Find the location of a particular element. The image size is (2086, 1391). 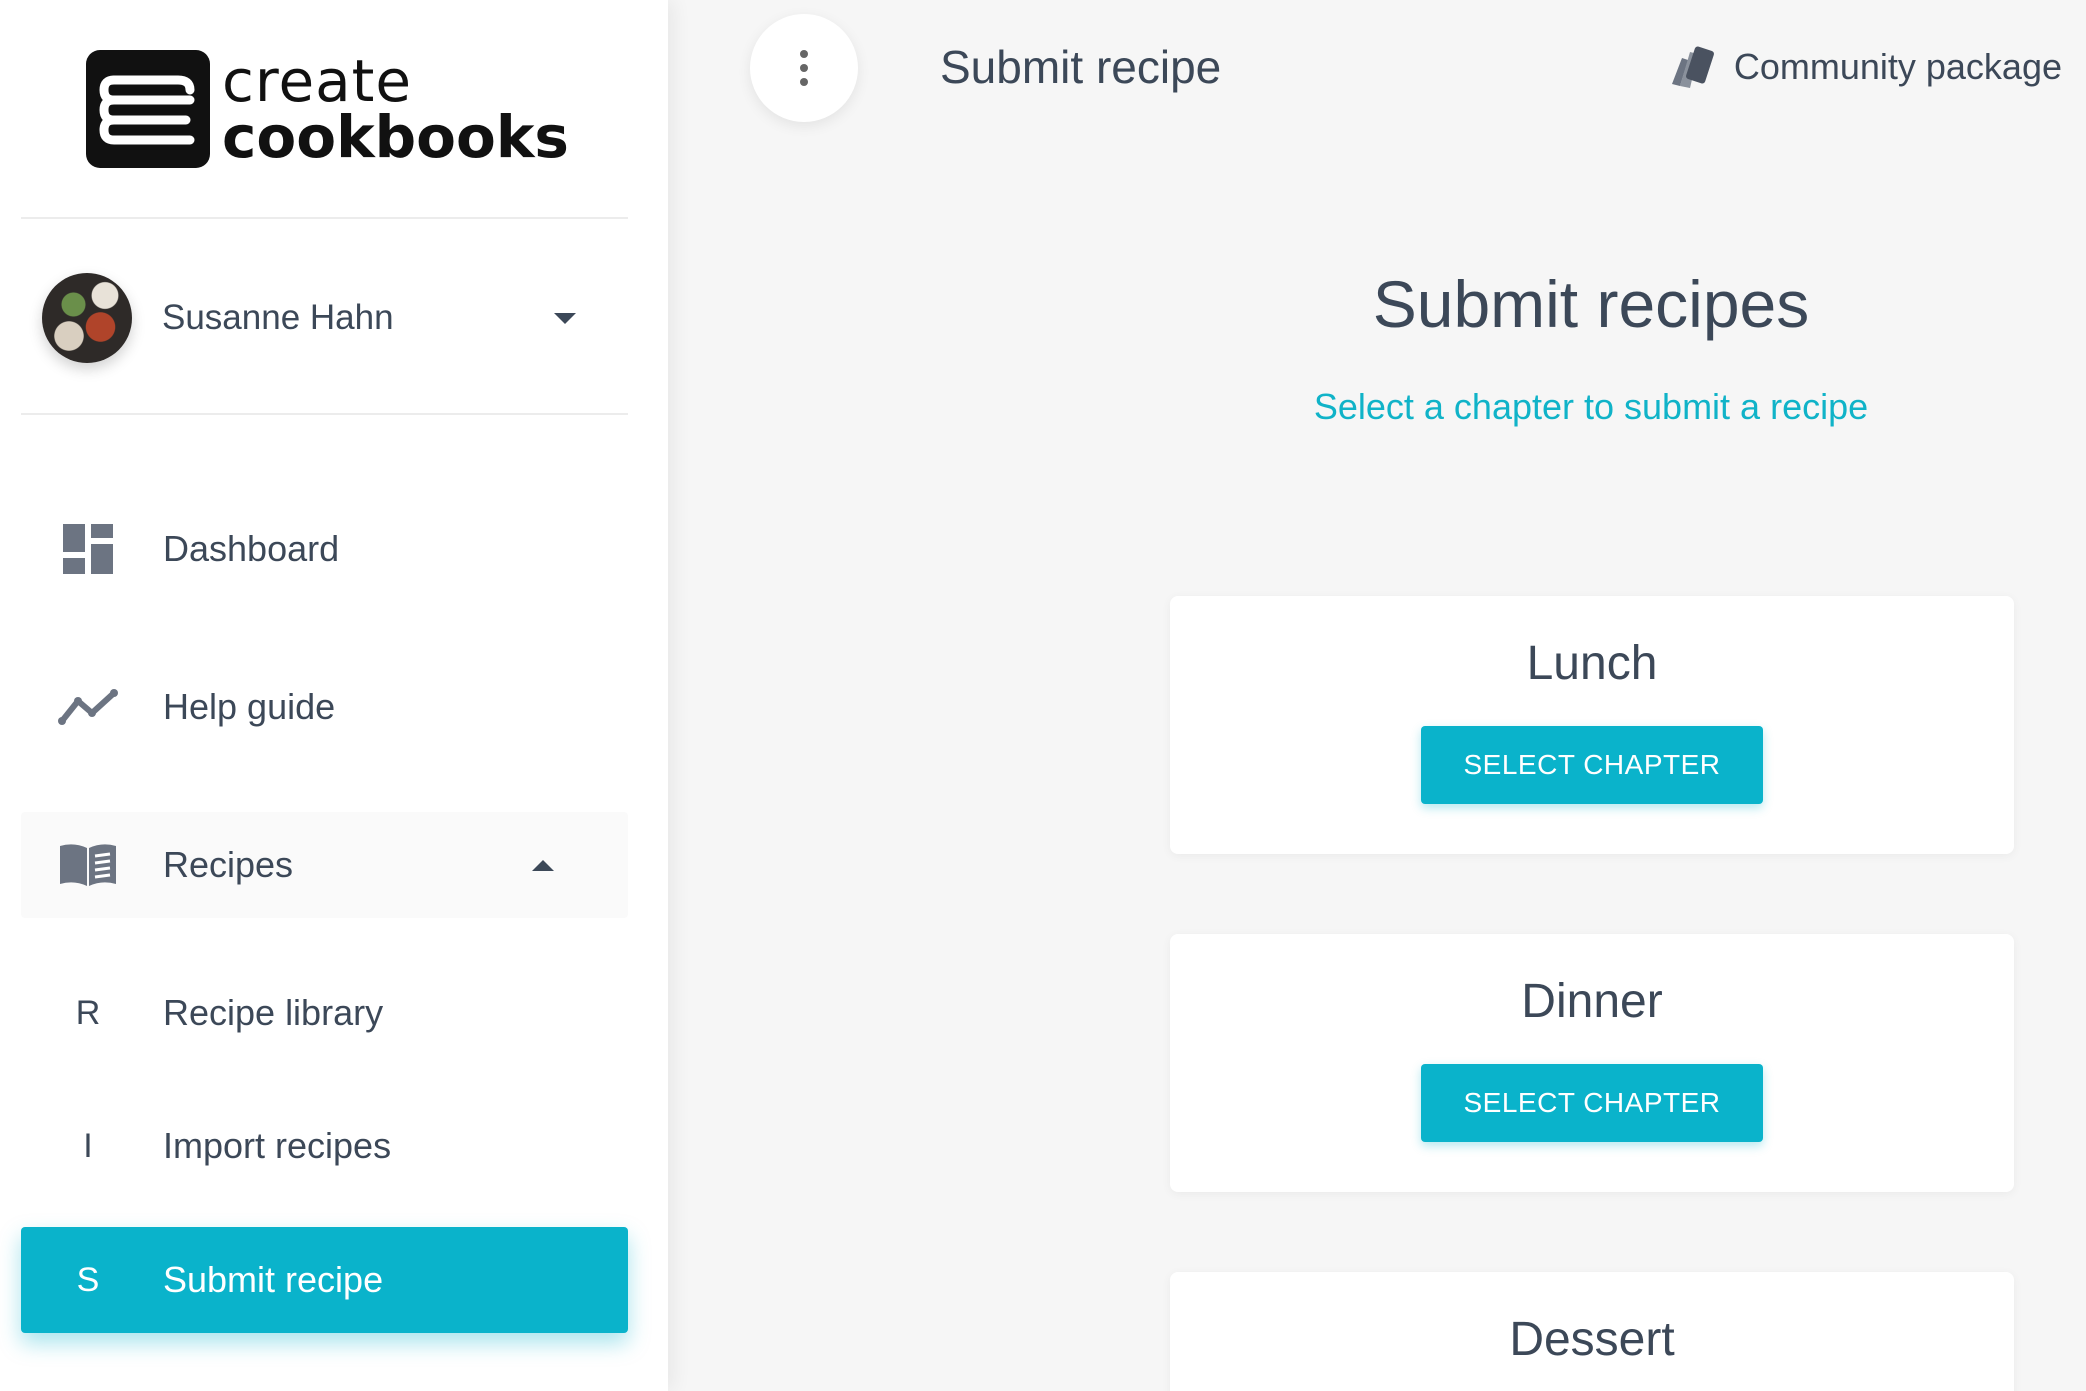

sidebar-item-help-guide: Help guide is located at coordinates (324, 707).